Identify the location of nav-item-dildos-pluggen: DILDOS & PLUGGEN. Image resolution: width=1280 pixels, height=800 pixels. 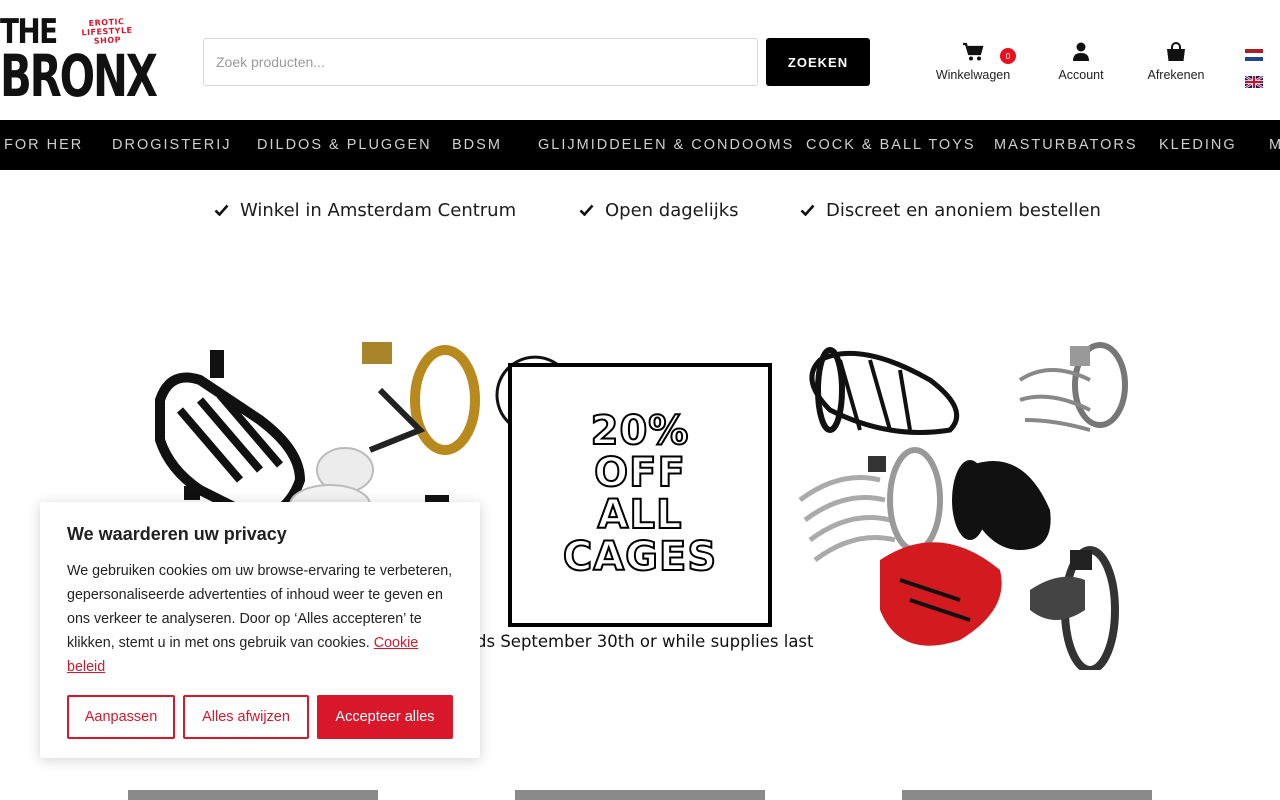
(344, 145).